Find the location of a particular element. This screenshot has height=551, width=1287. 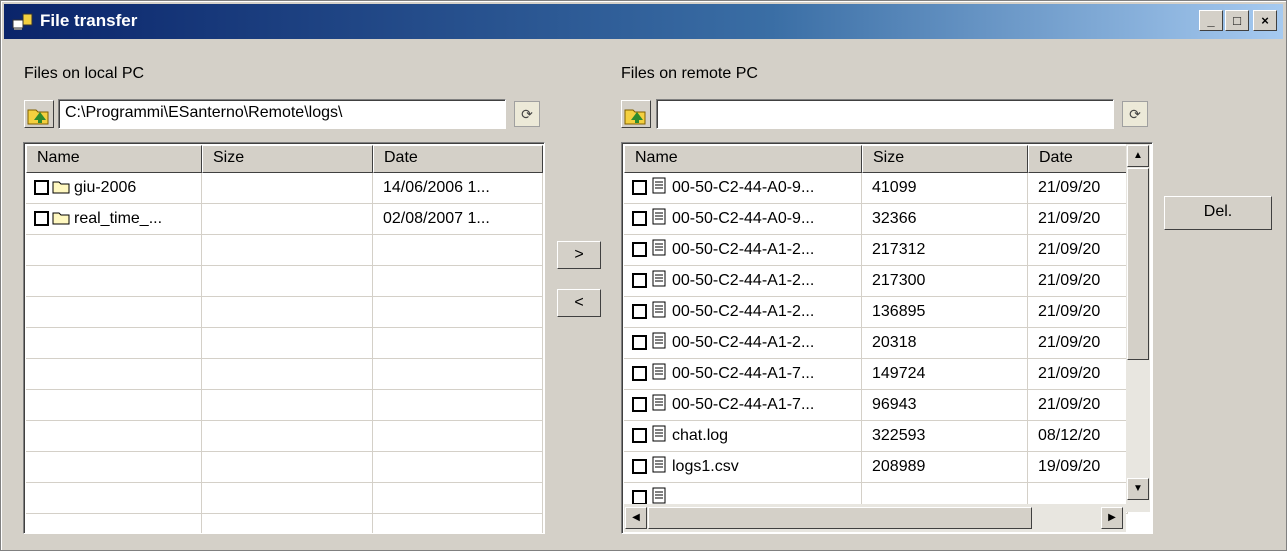

close-button: × is located at coordinates (1265, 20).